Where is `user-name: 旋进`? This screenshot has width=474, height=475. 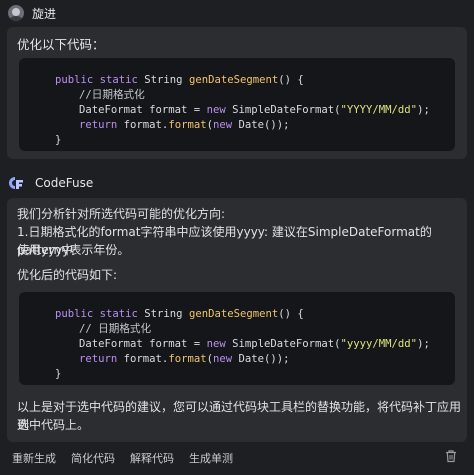
user-name: 旋进 is located at coordinates (44, 13).